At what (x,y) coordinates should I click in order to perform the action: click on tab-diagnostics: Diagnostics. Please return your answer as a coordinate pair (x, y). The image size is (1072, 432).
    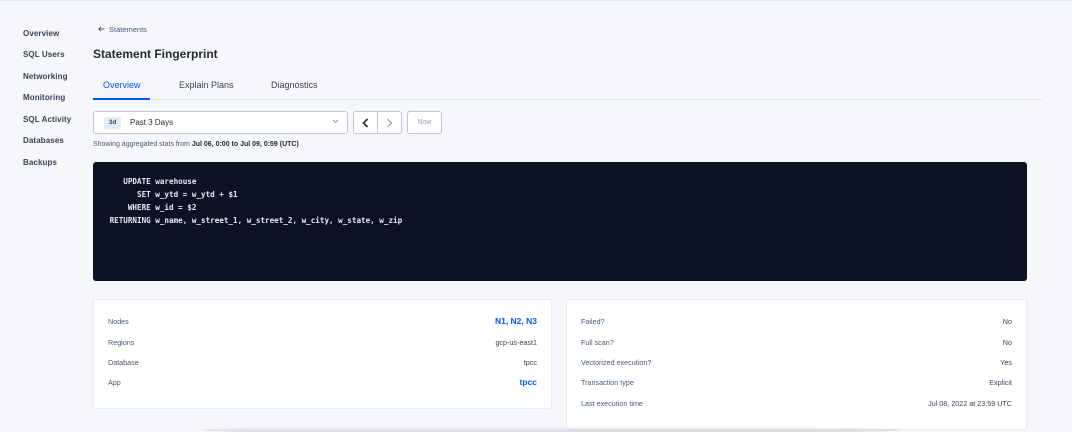
    Looking at the image, I should click on (294, 90).